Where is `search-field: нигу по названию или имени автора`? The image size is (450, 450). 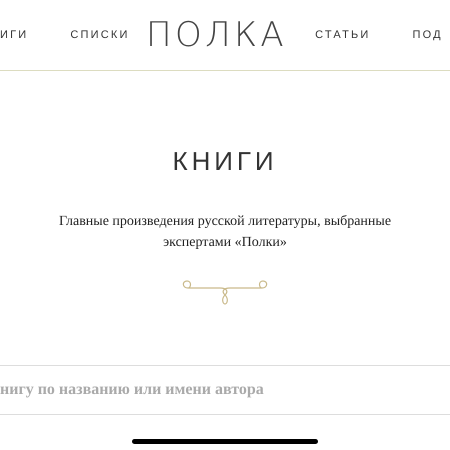
search-field: нигу по названию или имени автора is located at coordinates (225, 390).